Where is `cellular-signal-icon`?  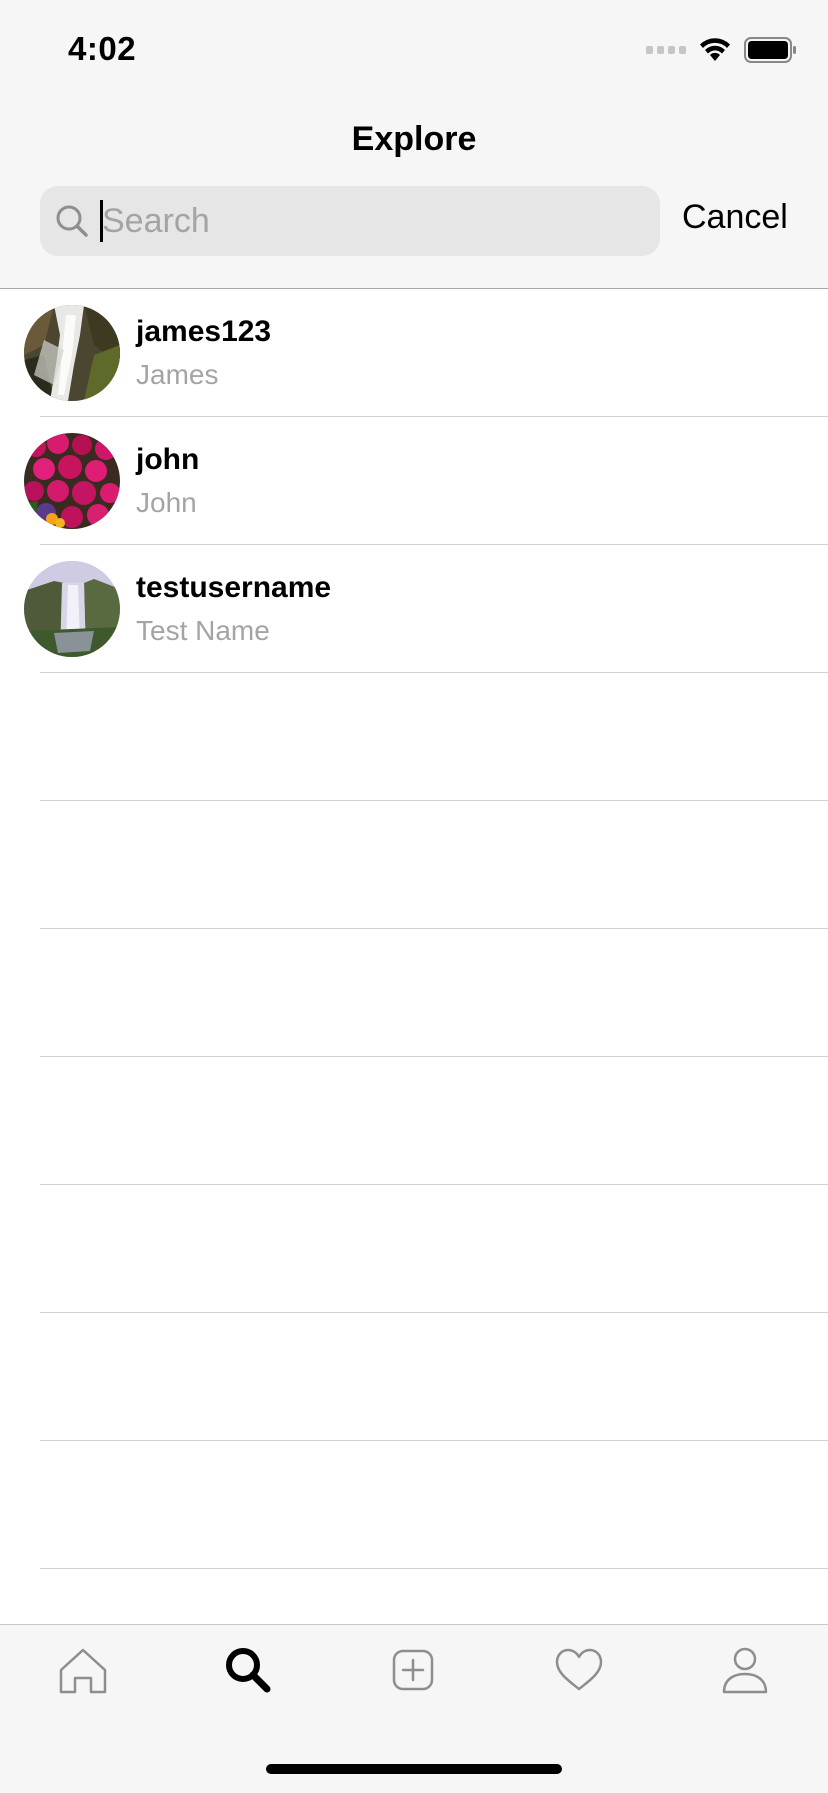
cellular-signal-icon is located at coordinates (666, 50).